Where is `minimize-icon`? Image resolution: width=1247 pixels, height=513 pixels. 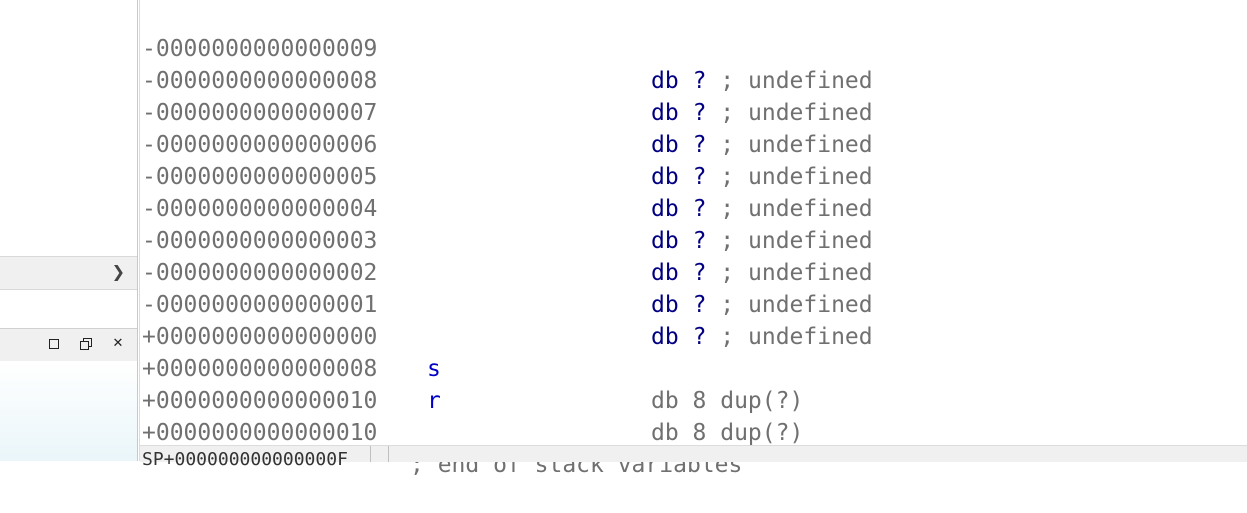 minimize-icon is located at coordinates (54, 344).